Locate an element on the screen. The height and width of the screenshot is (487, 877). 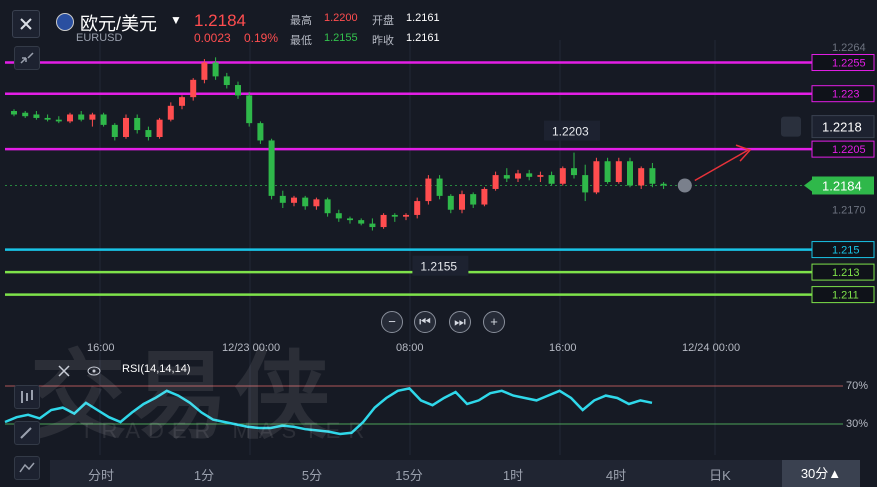
open-label: 开盘 is located at coordinates (383, 21).